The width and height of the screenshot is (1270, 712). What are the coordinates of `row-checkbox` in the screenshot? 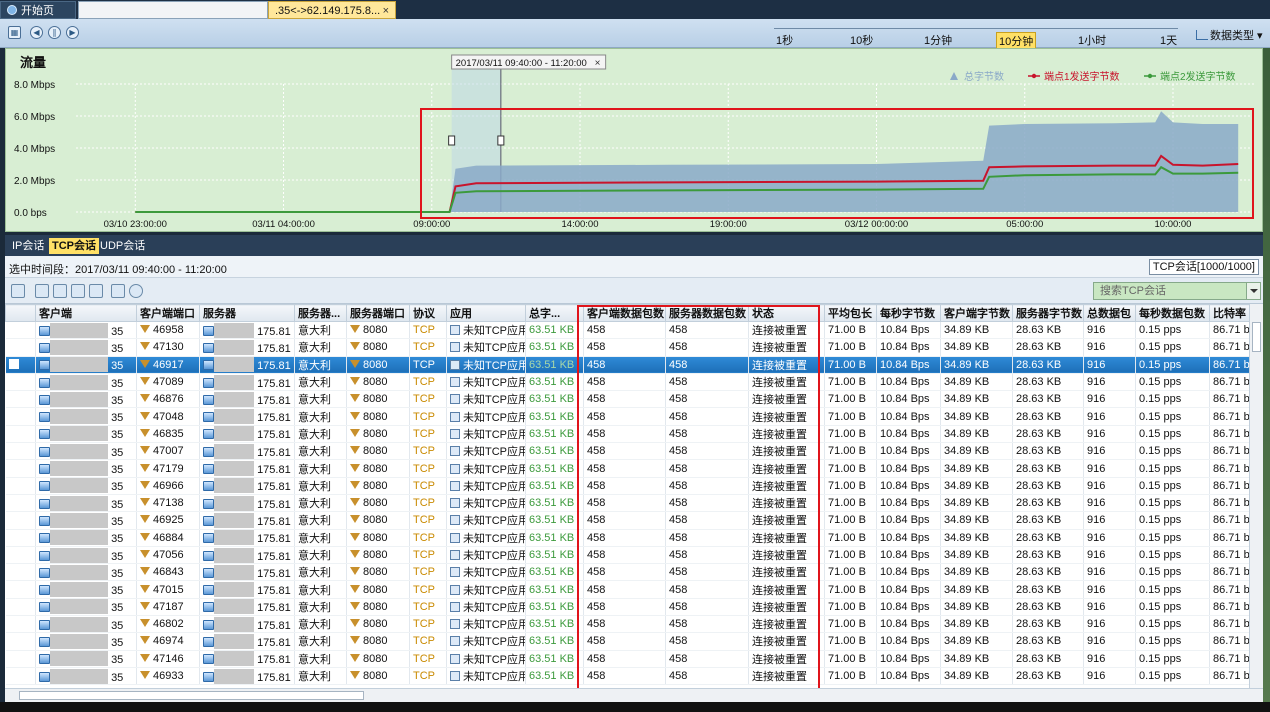 It's located at (13, 363).